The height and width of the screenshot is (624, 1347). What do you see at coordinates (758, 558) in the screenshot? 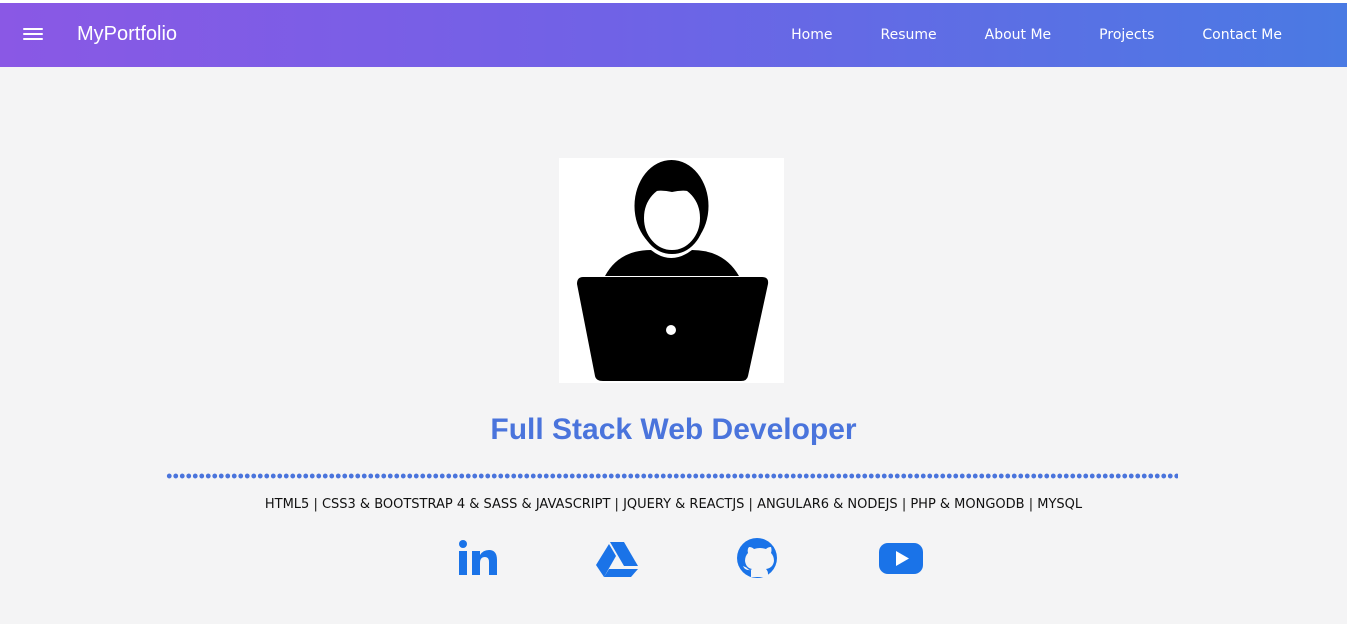
I see `github-icon` at bounding box center [758, 558].